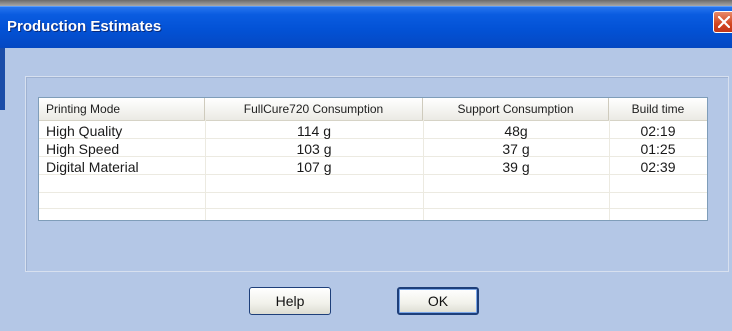  Describe the element at coordinates (658, 167) in the screenshot. I see `build-time-cell: 02:39` at that location.